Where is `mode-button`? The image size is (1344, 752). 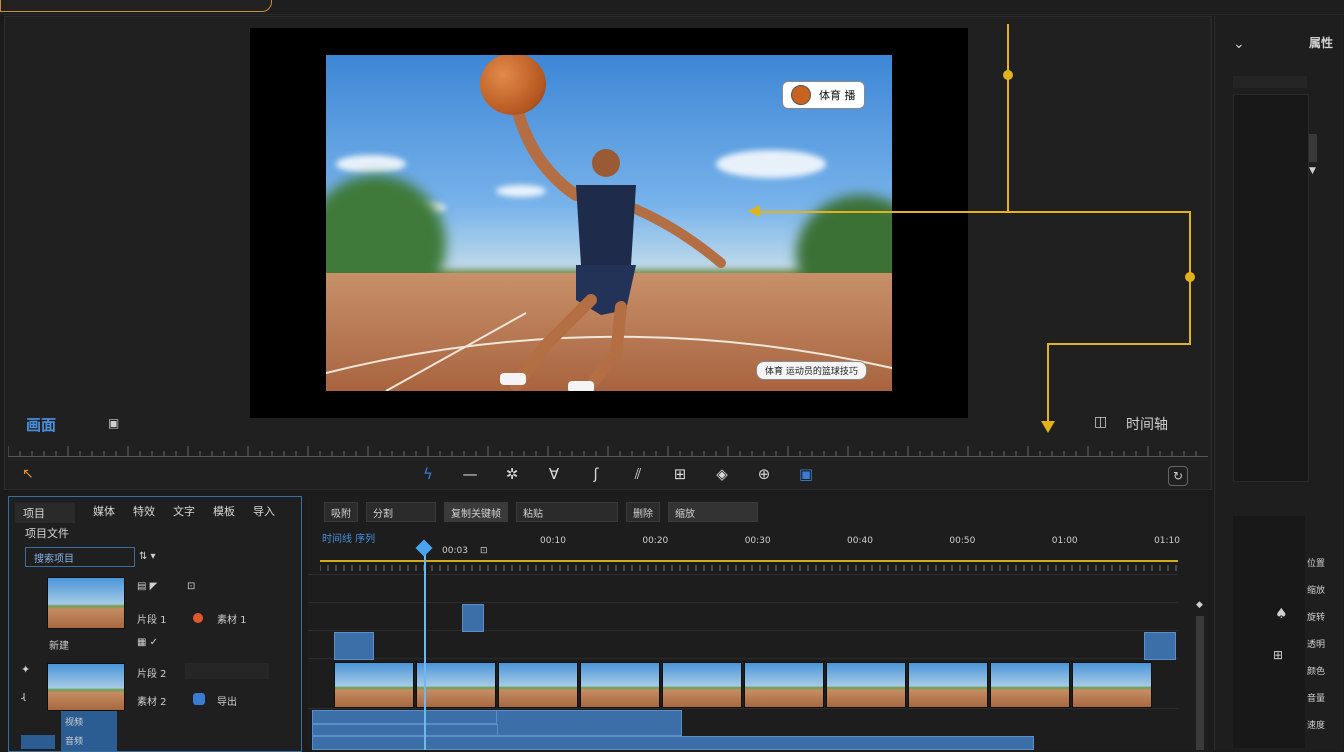 mode-button is located at coordinates (38, 742).